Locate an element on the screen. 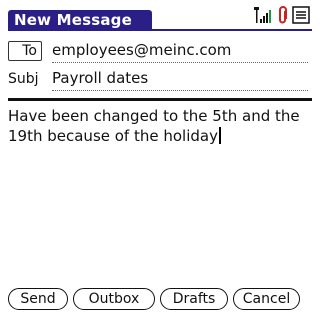 The width and height of the screenshot is (321, 323). cancel-button: Cancel is located at coordinates (266, 299).